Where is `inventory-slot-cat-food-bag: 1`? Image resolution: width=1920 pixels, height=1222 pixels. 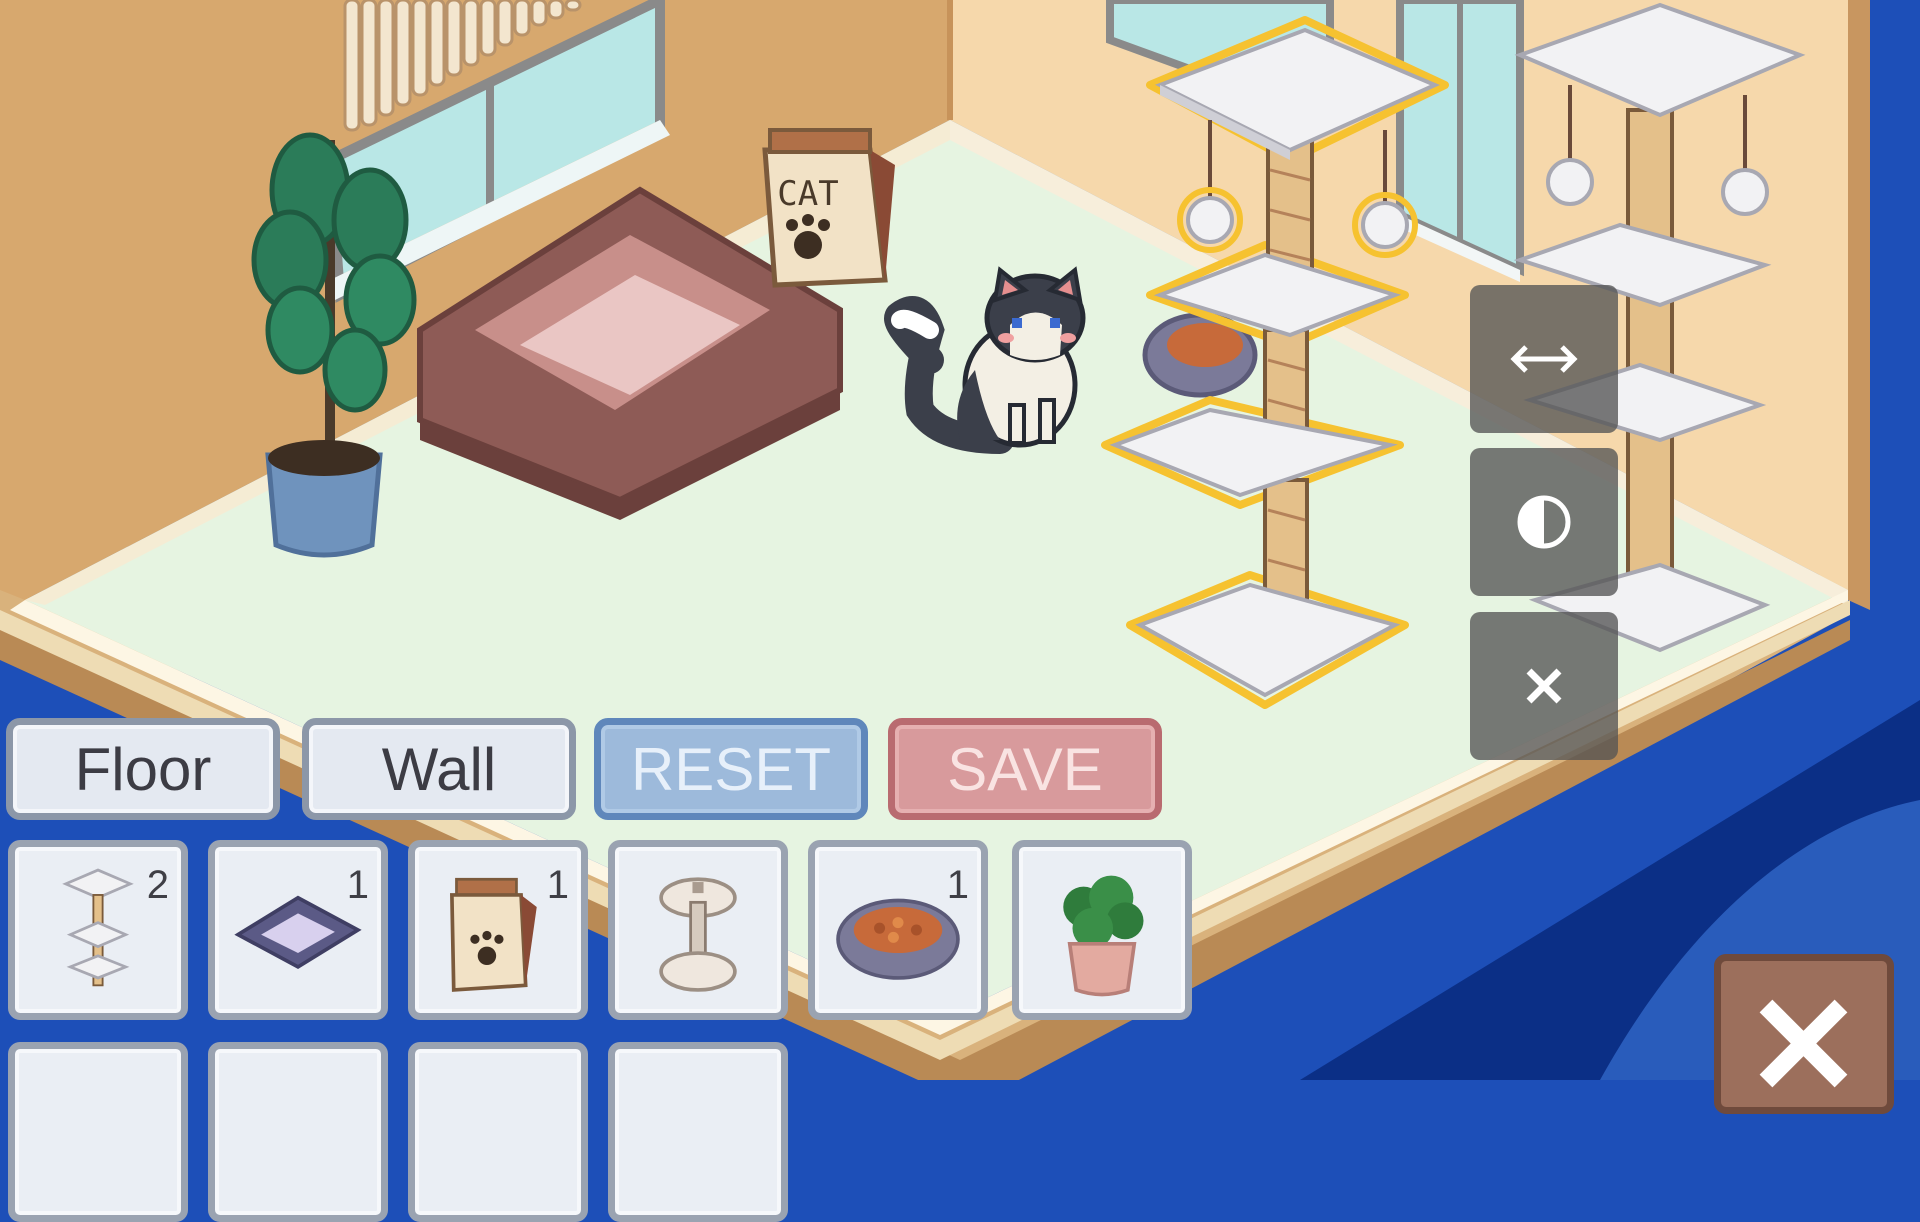 inventory-slot-cat-food-bag: 1 is located at coordinates (498, 930).